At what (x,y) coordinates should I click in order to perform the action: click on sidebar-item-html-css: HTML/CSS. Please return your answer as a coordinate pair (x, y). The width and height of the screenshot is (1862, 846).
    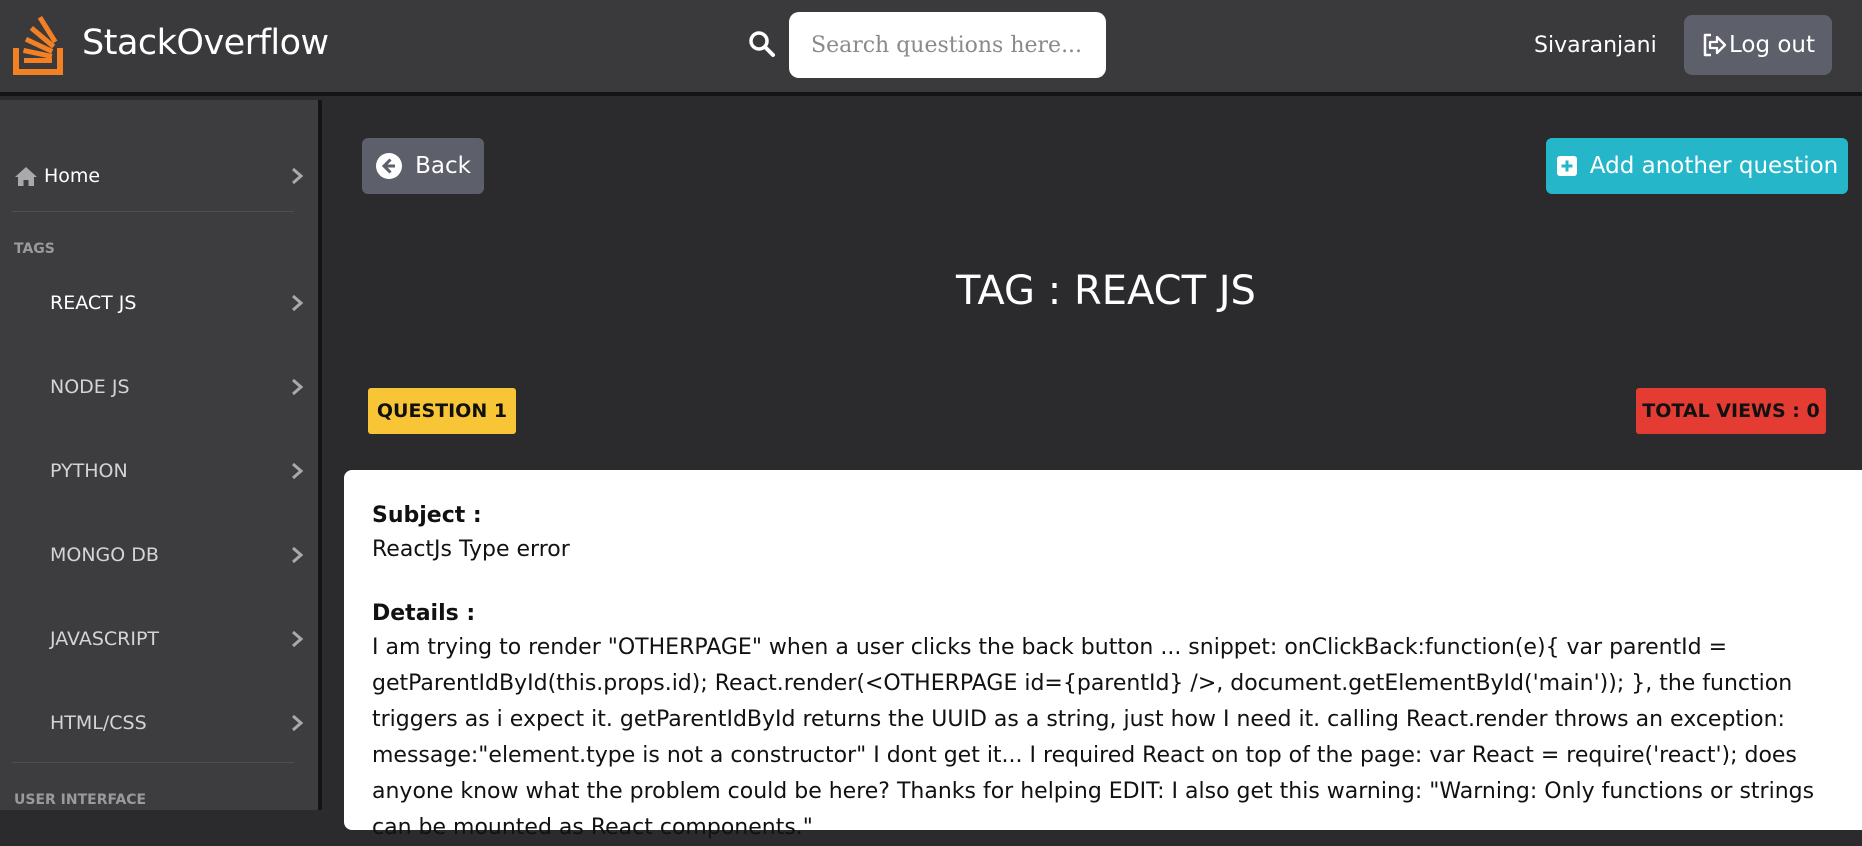
    Looking at the image, I should click on (177, 723).